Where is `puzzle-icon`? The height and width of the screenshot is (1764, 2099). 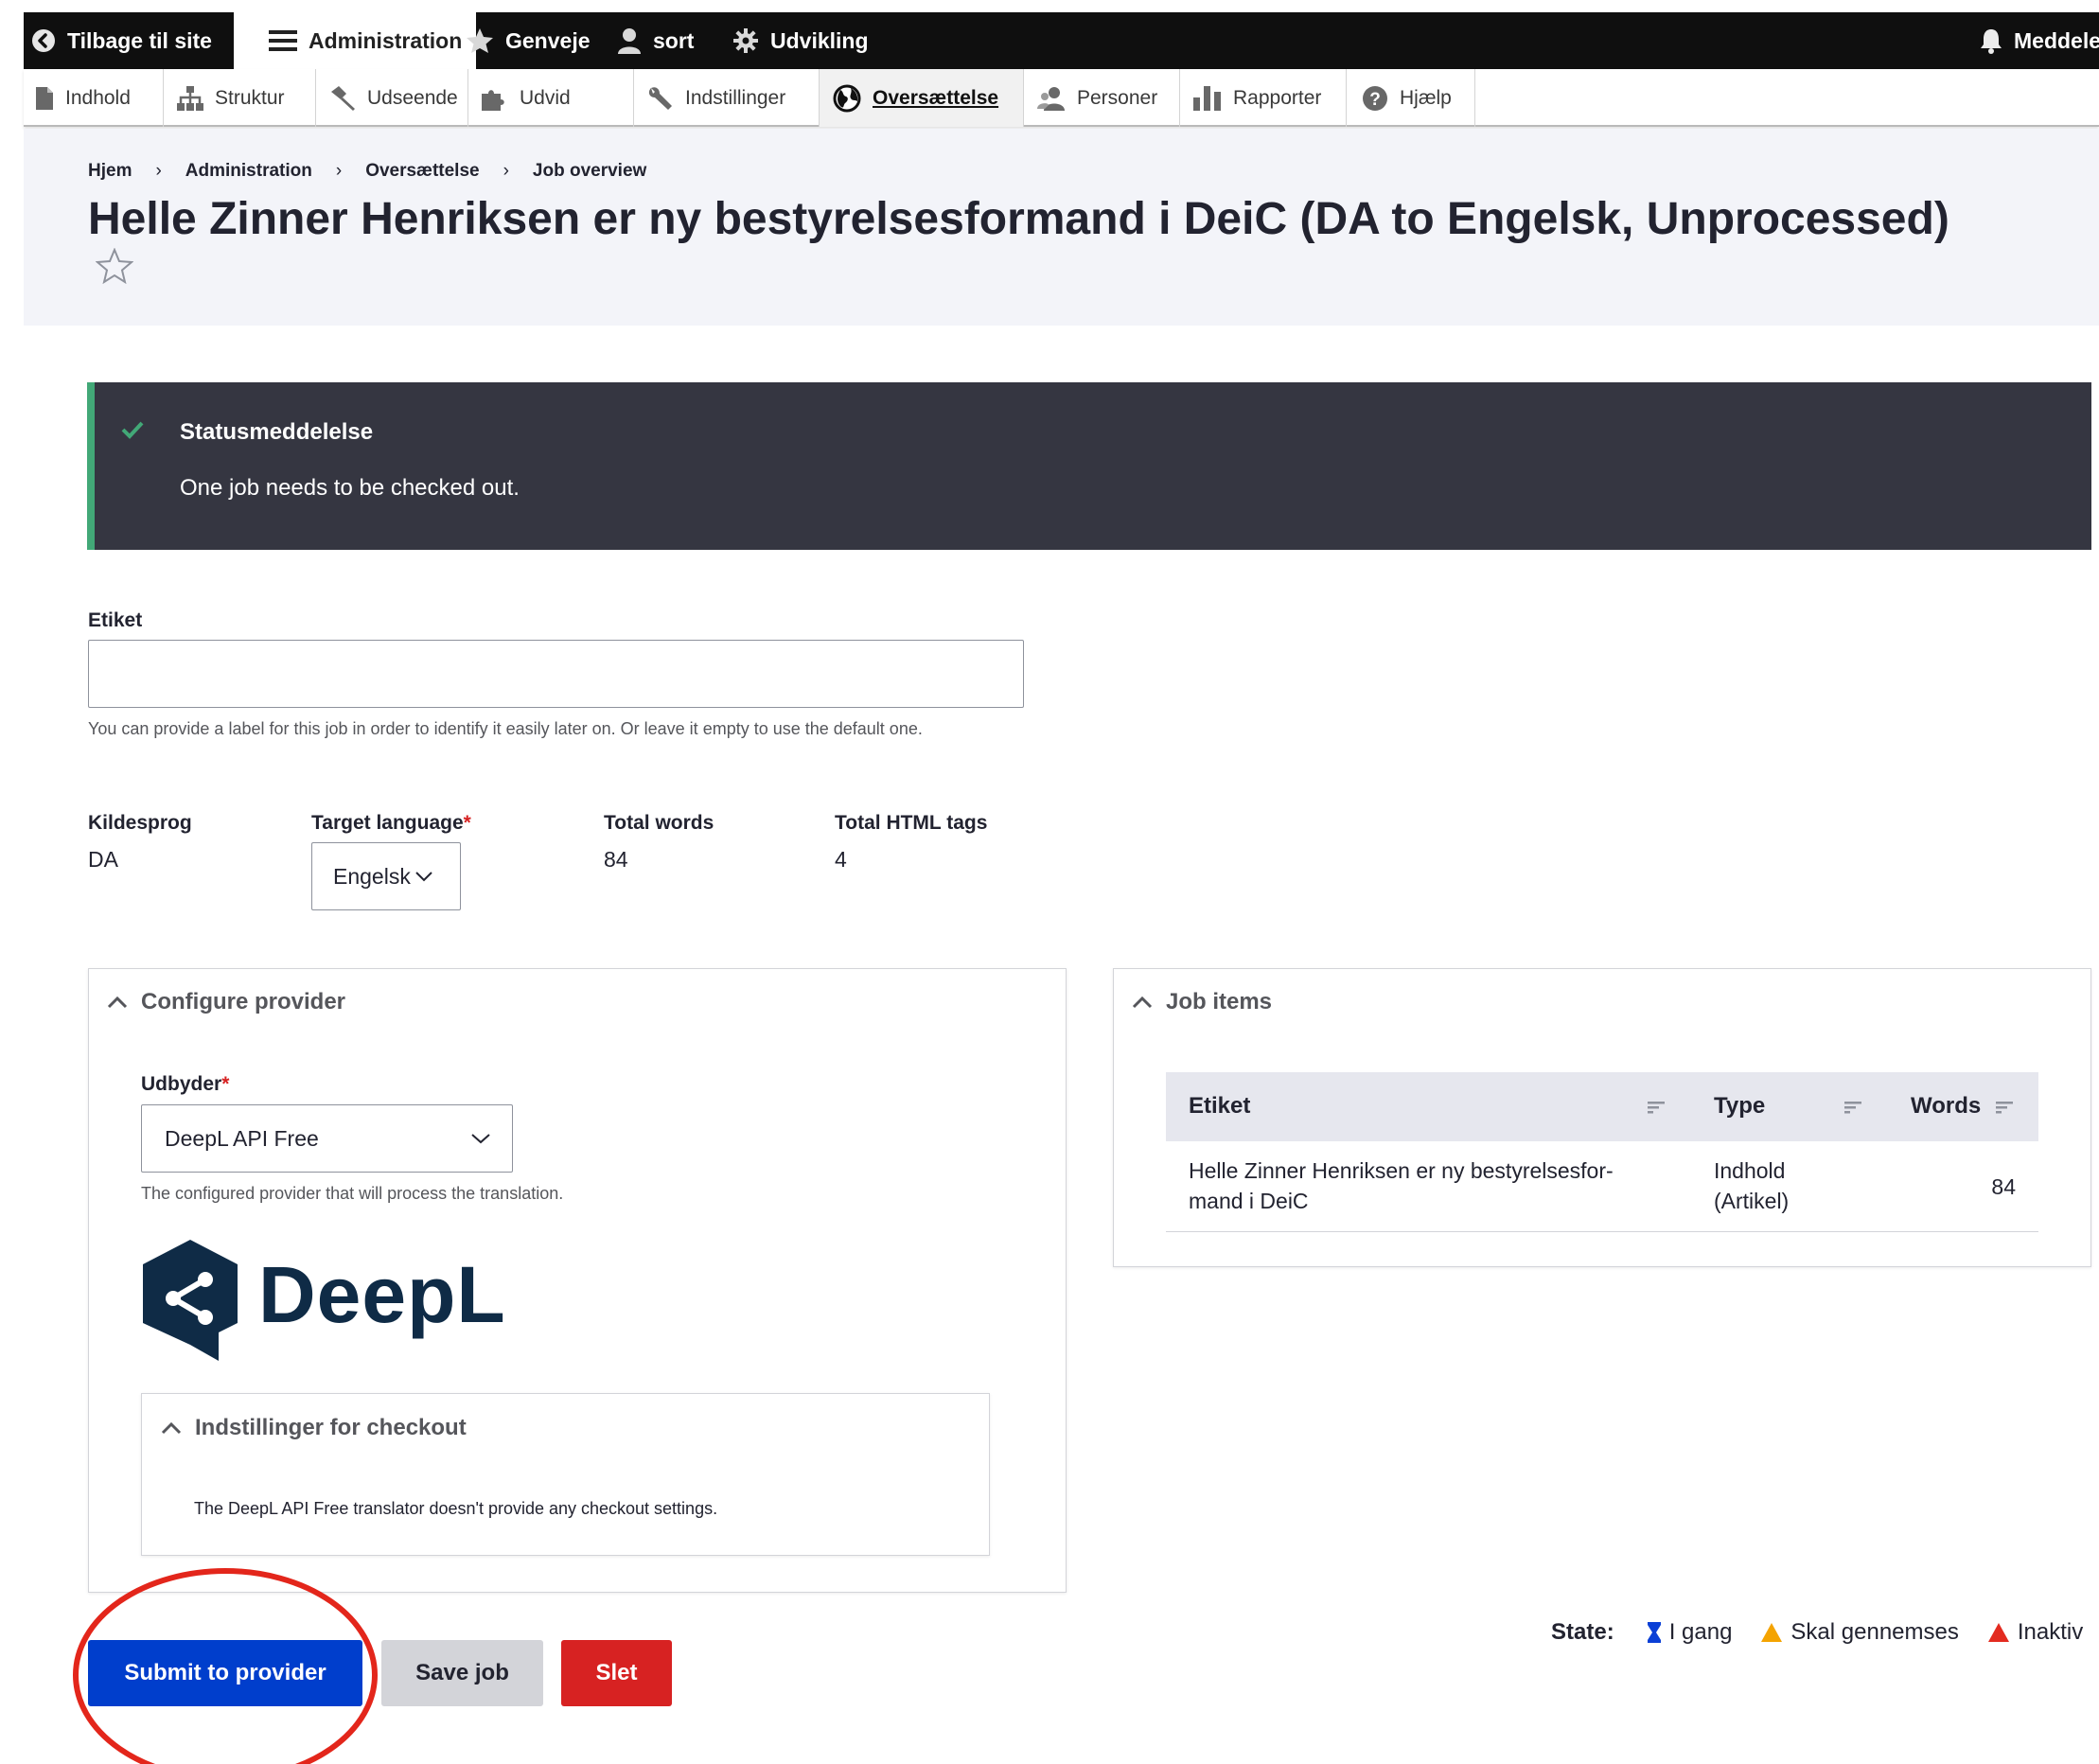 puzzle-icon is located at coordinates (494, 98).